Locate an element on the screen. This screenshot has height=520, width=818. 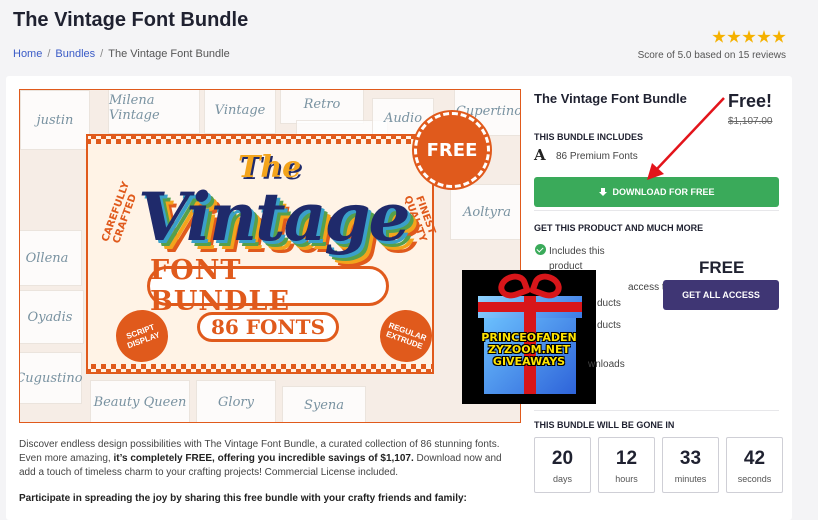
countdown-value: 33 is located at coordinates (690, 458).